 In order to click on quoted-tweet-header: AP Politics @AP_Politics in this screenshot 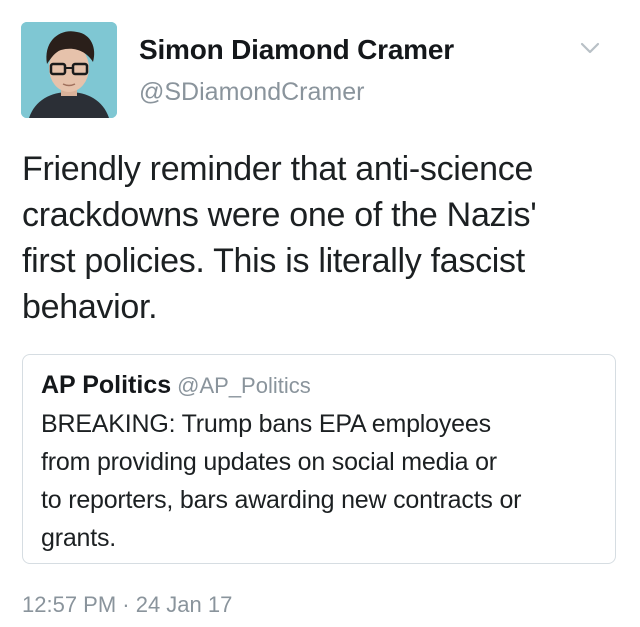, I will do `click(176, 385)`.